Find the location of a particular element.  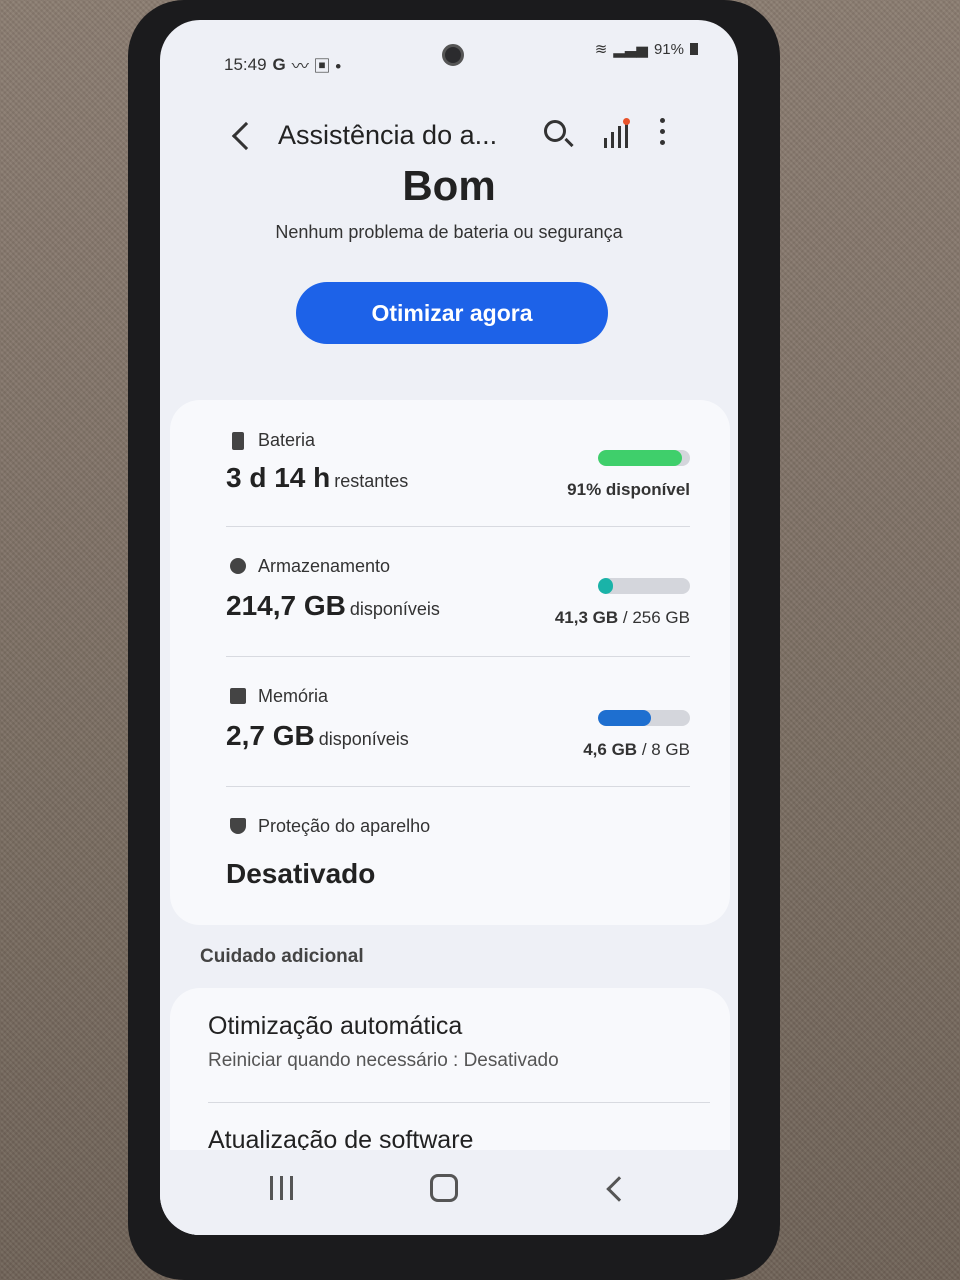

navigation-bar is located at coordinates (449, 1192).